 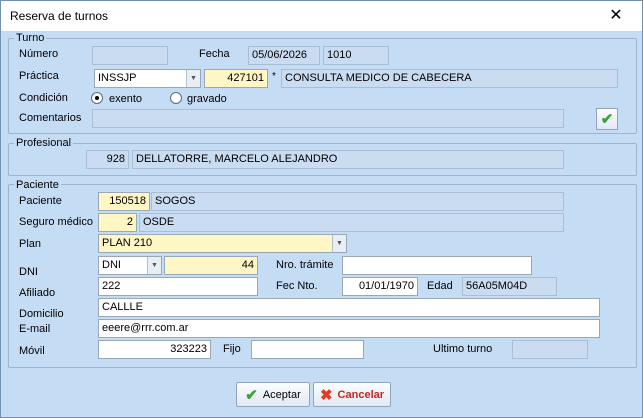 I want to click on paciente-legend: Paciente, so click(x=37, y=185).